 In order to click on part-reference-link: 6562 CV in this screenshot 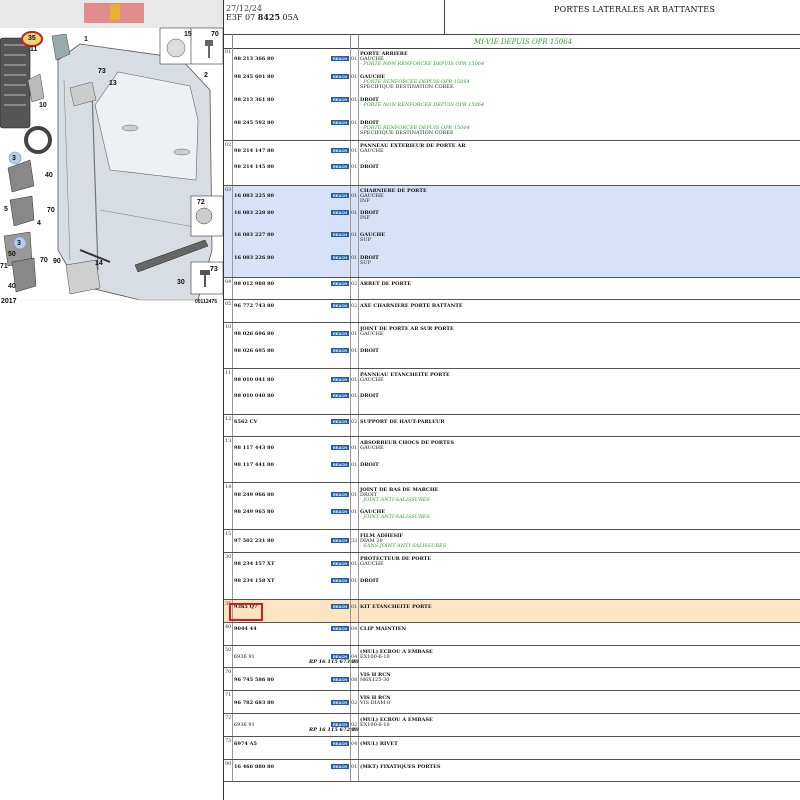, I will do `click(246, 422)`.